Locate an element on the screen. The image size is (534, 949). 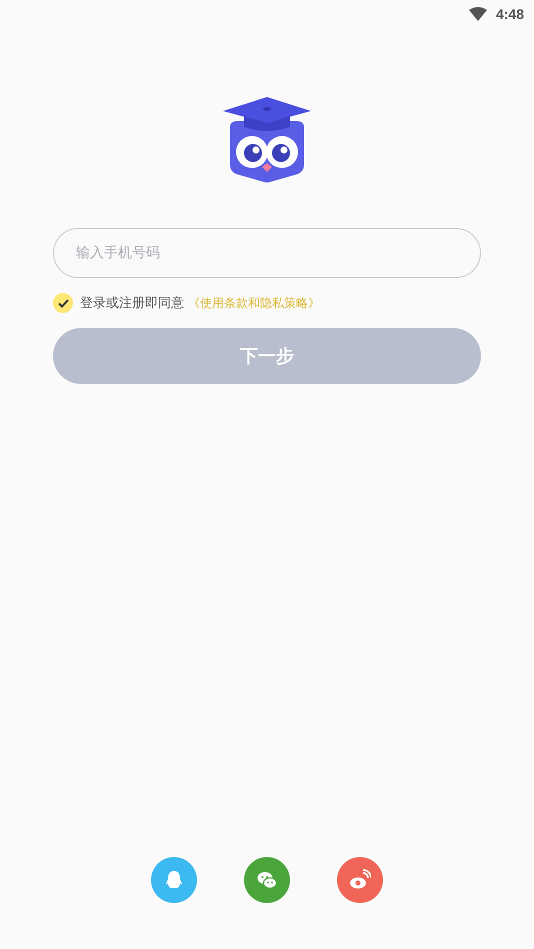
terms-link: 《使用条款和隐私策略》 is located at coordinates (254, 303).